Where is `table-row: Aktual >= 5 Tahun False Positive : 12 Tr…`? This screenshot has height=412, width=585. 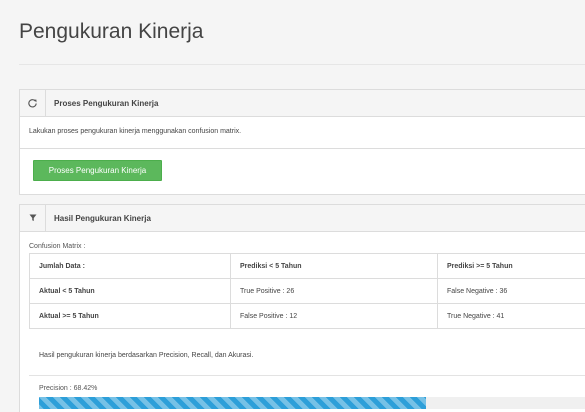 table-row: Aktual >= 5 Tahun False Positive : 12 Tr… is located at coordinates (307, 316).